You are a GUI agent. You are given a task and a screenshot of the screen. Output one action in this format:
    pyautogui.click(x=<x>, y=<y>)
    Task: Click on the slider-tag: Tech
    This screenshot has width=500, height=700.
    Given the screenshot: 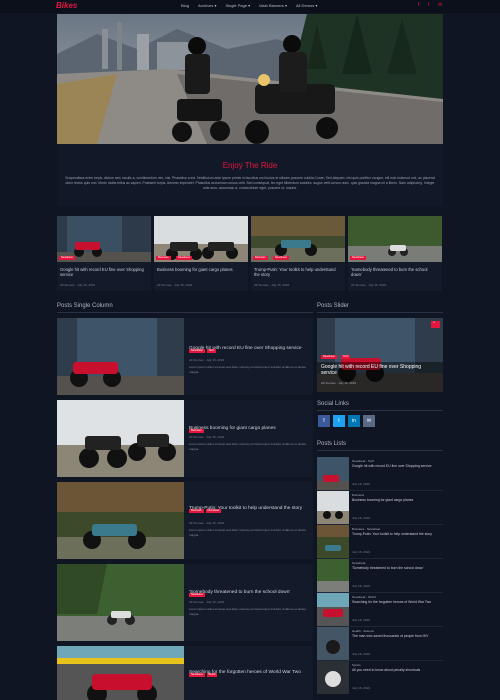 What is the action you would take?
    pyautogui.click(x=346, y=357)
    